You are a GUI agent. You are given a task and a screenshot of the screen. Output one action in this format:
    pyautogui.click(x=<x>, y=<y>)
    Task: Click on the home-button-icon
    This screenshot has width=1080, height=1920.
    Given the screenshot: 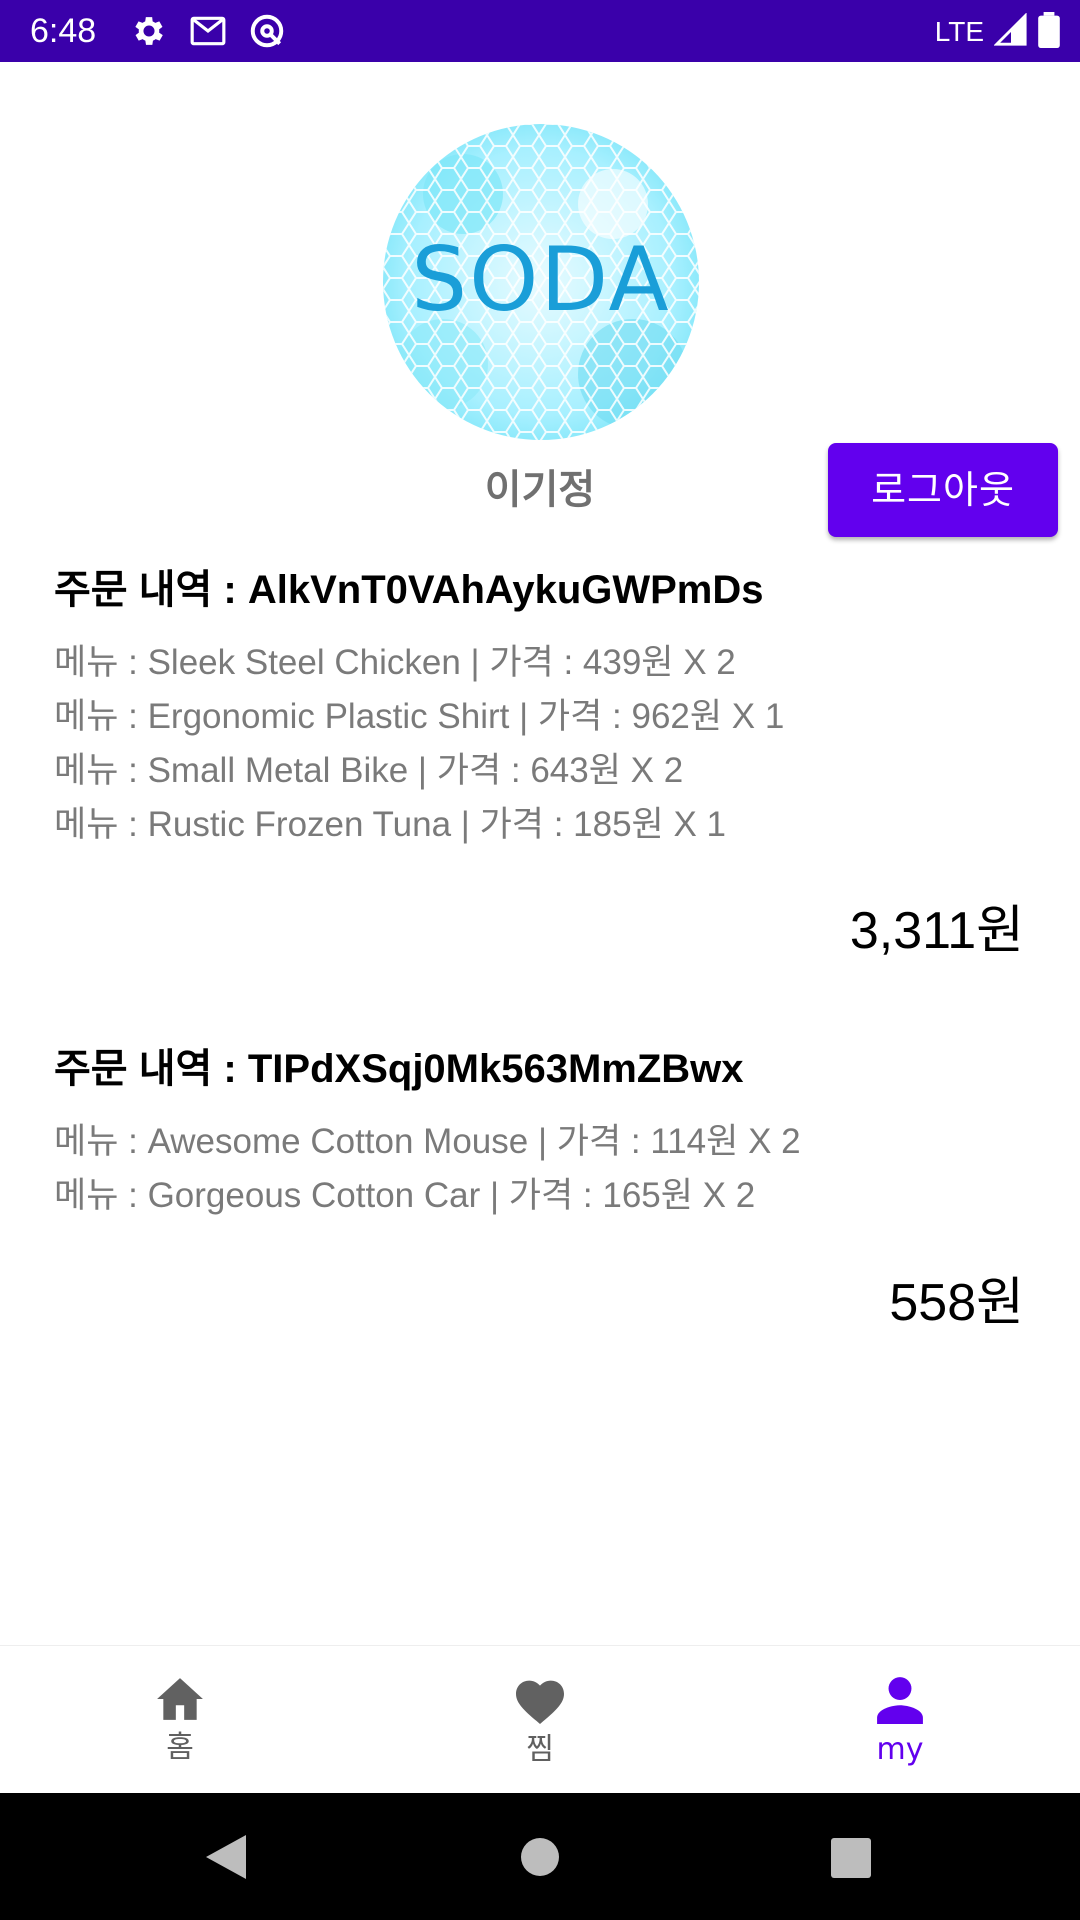 What is the action you would take?
    pyautogui.click(x=540, y=1857)
    